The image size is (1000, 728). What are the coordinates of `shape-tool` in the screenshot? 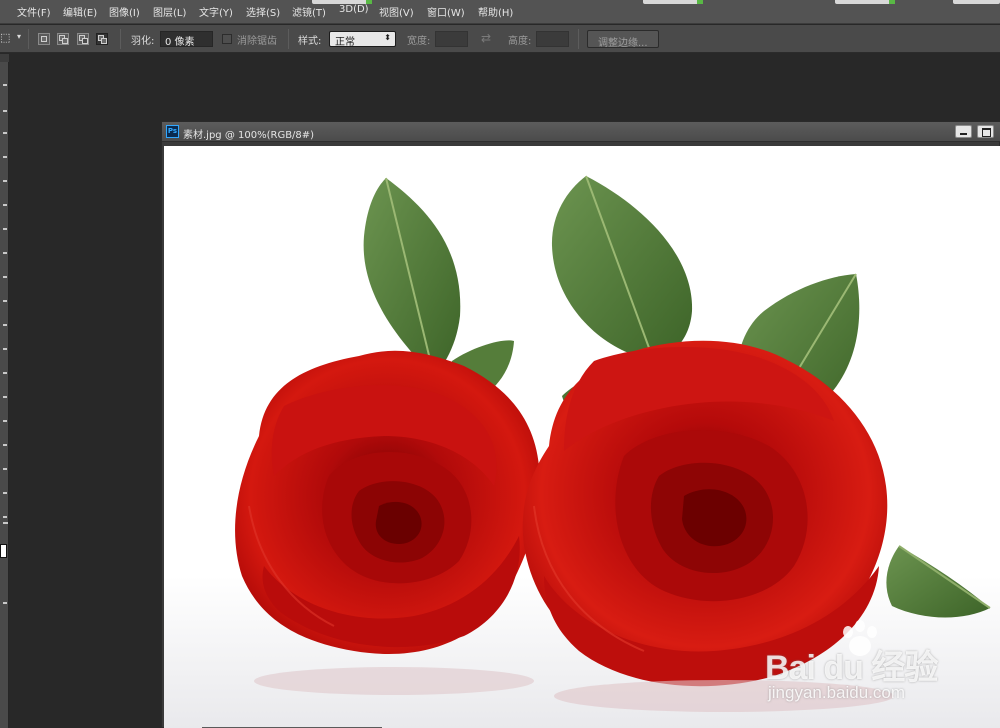 It's located at (5, 493).